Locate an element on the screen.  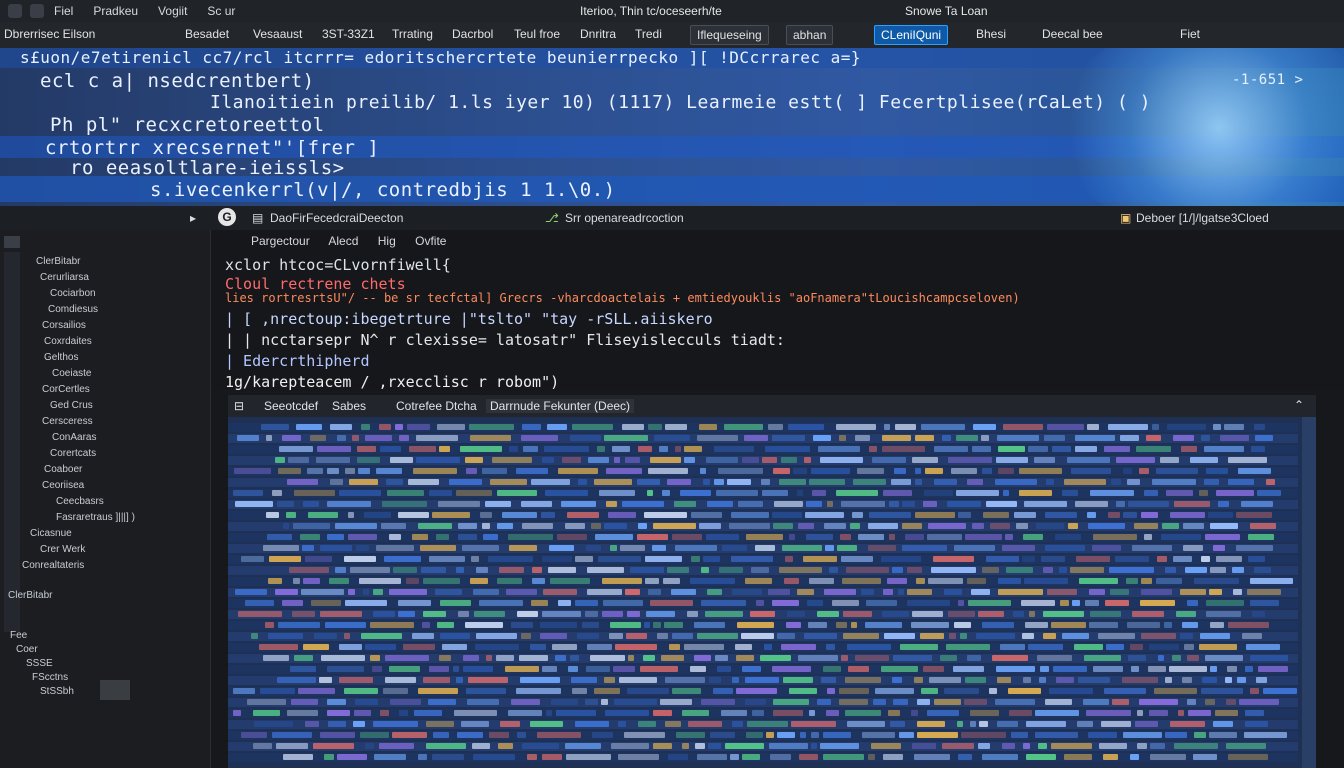
toolbar-item-4: Trrating is located at coordinates (412, 34).